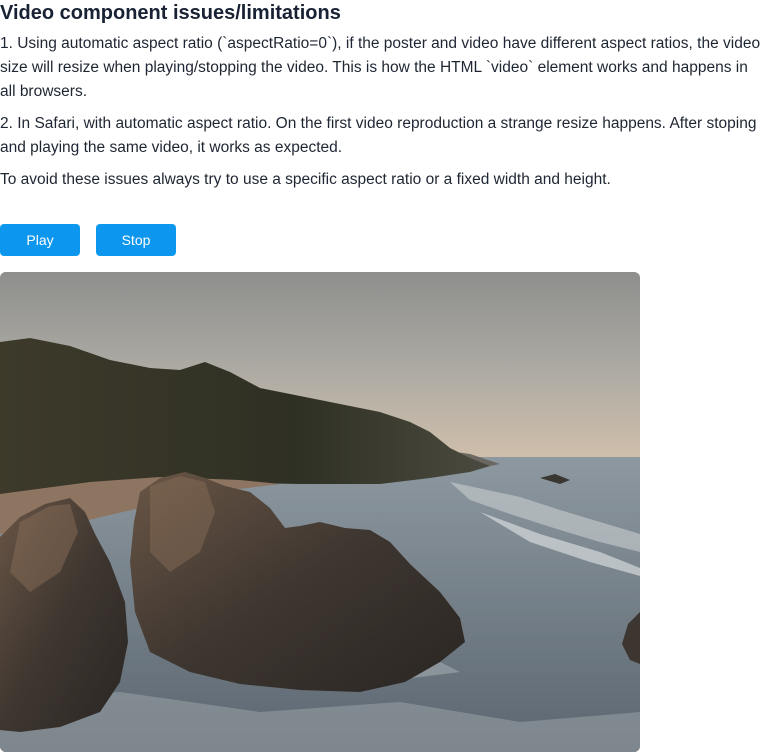 The width and height of the screenshot is (768, 752). What do you see at coordinates (170, 13) in the screenshot?
I see `page-title: Video component issues/limitations` at bounding box center [170, 13].